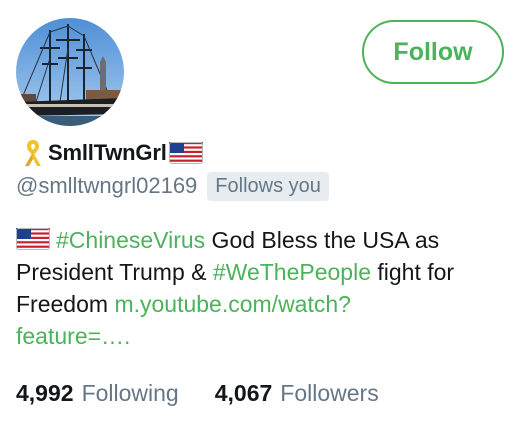 This screenshot has height=426, width=526. Describe the element at coordinates (329, 392) in the screenshot. I see `followers-label: Followers` at that location.